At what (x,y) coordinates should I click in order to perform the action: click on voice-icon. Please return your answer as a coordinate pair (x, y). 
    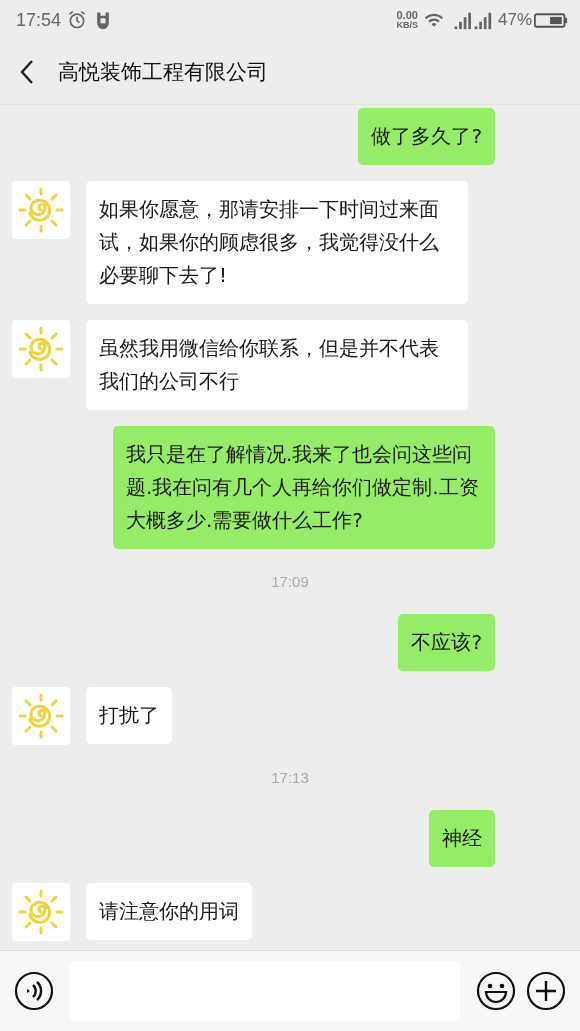
    Looking at the image, I should click on (34, 991).